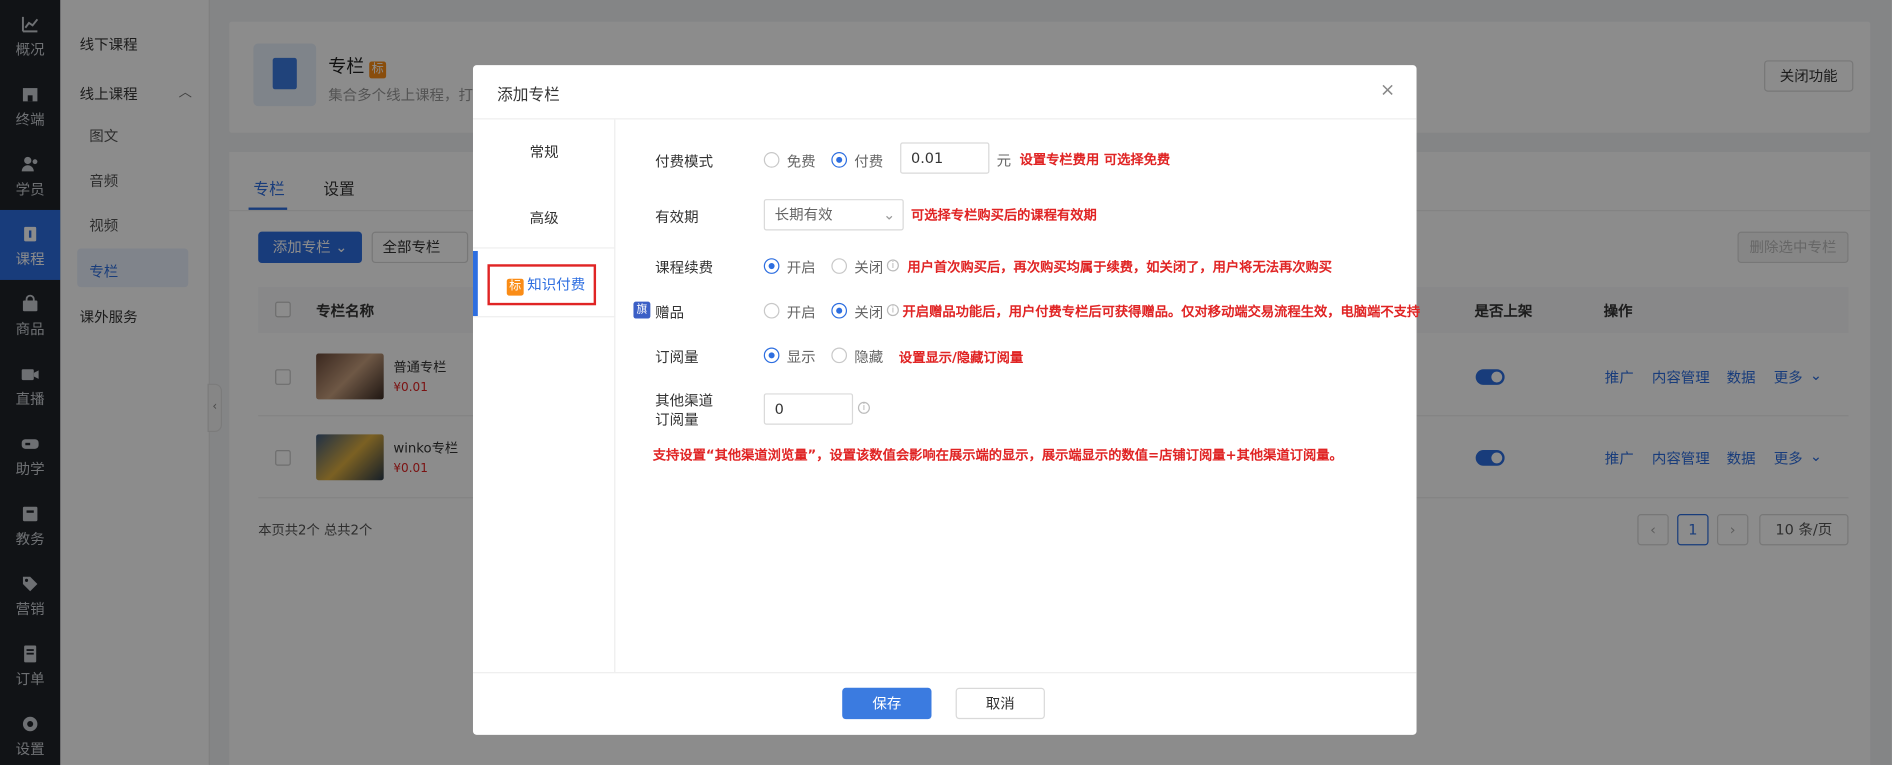 This screenshot has width=1892, height=765. What do you see at coordinates (1388, 89) in the screenshot?
I see `close-icon: ×` at bounding box center [1388, 89].